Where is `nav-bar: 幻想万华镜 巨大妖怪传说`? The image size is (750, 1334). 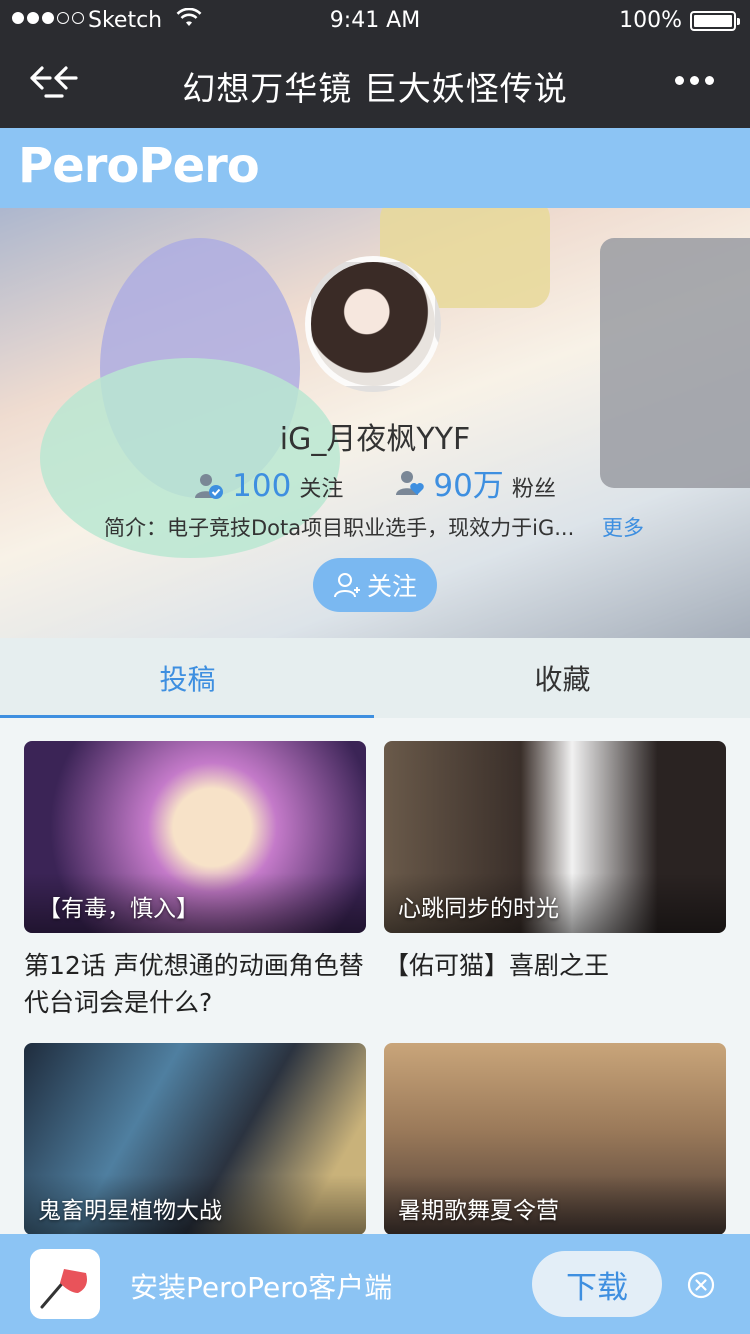
nav-bar: 幻想万华镜 巨大妖怪传说 is located at coordinates (375, 84).